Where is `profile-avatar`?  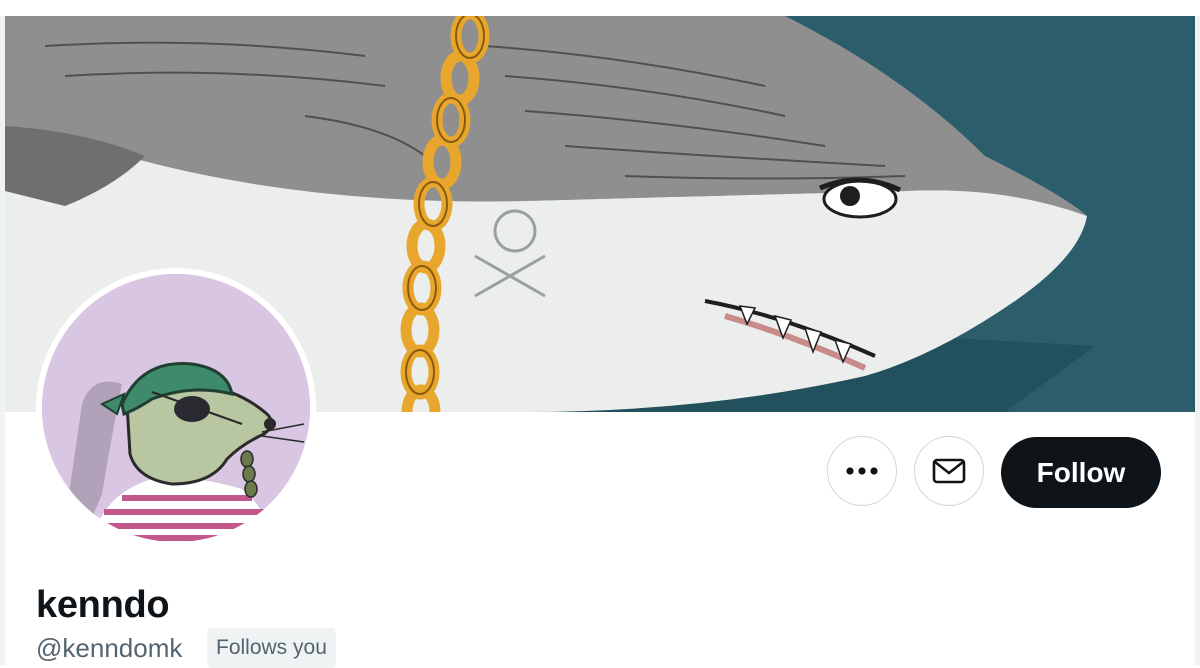 profile-avatar is located at coordinates (176, 408).